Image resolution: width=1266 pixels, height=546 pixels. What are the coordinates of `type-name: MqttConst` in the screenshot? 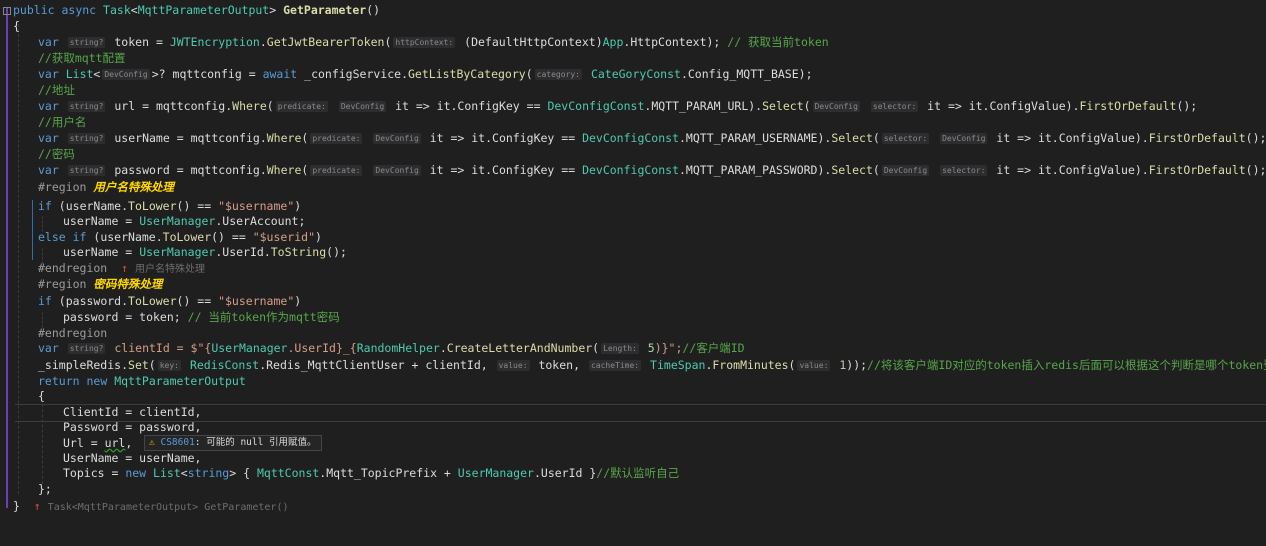 It's located at (288, 473).